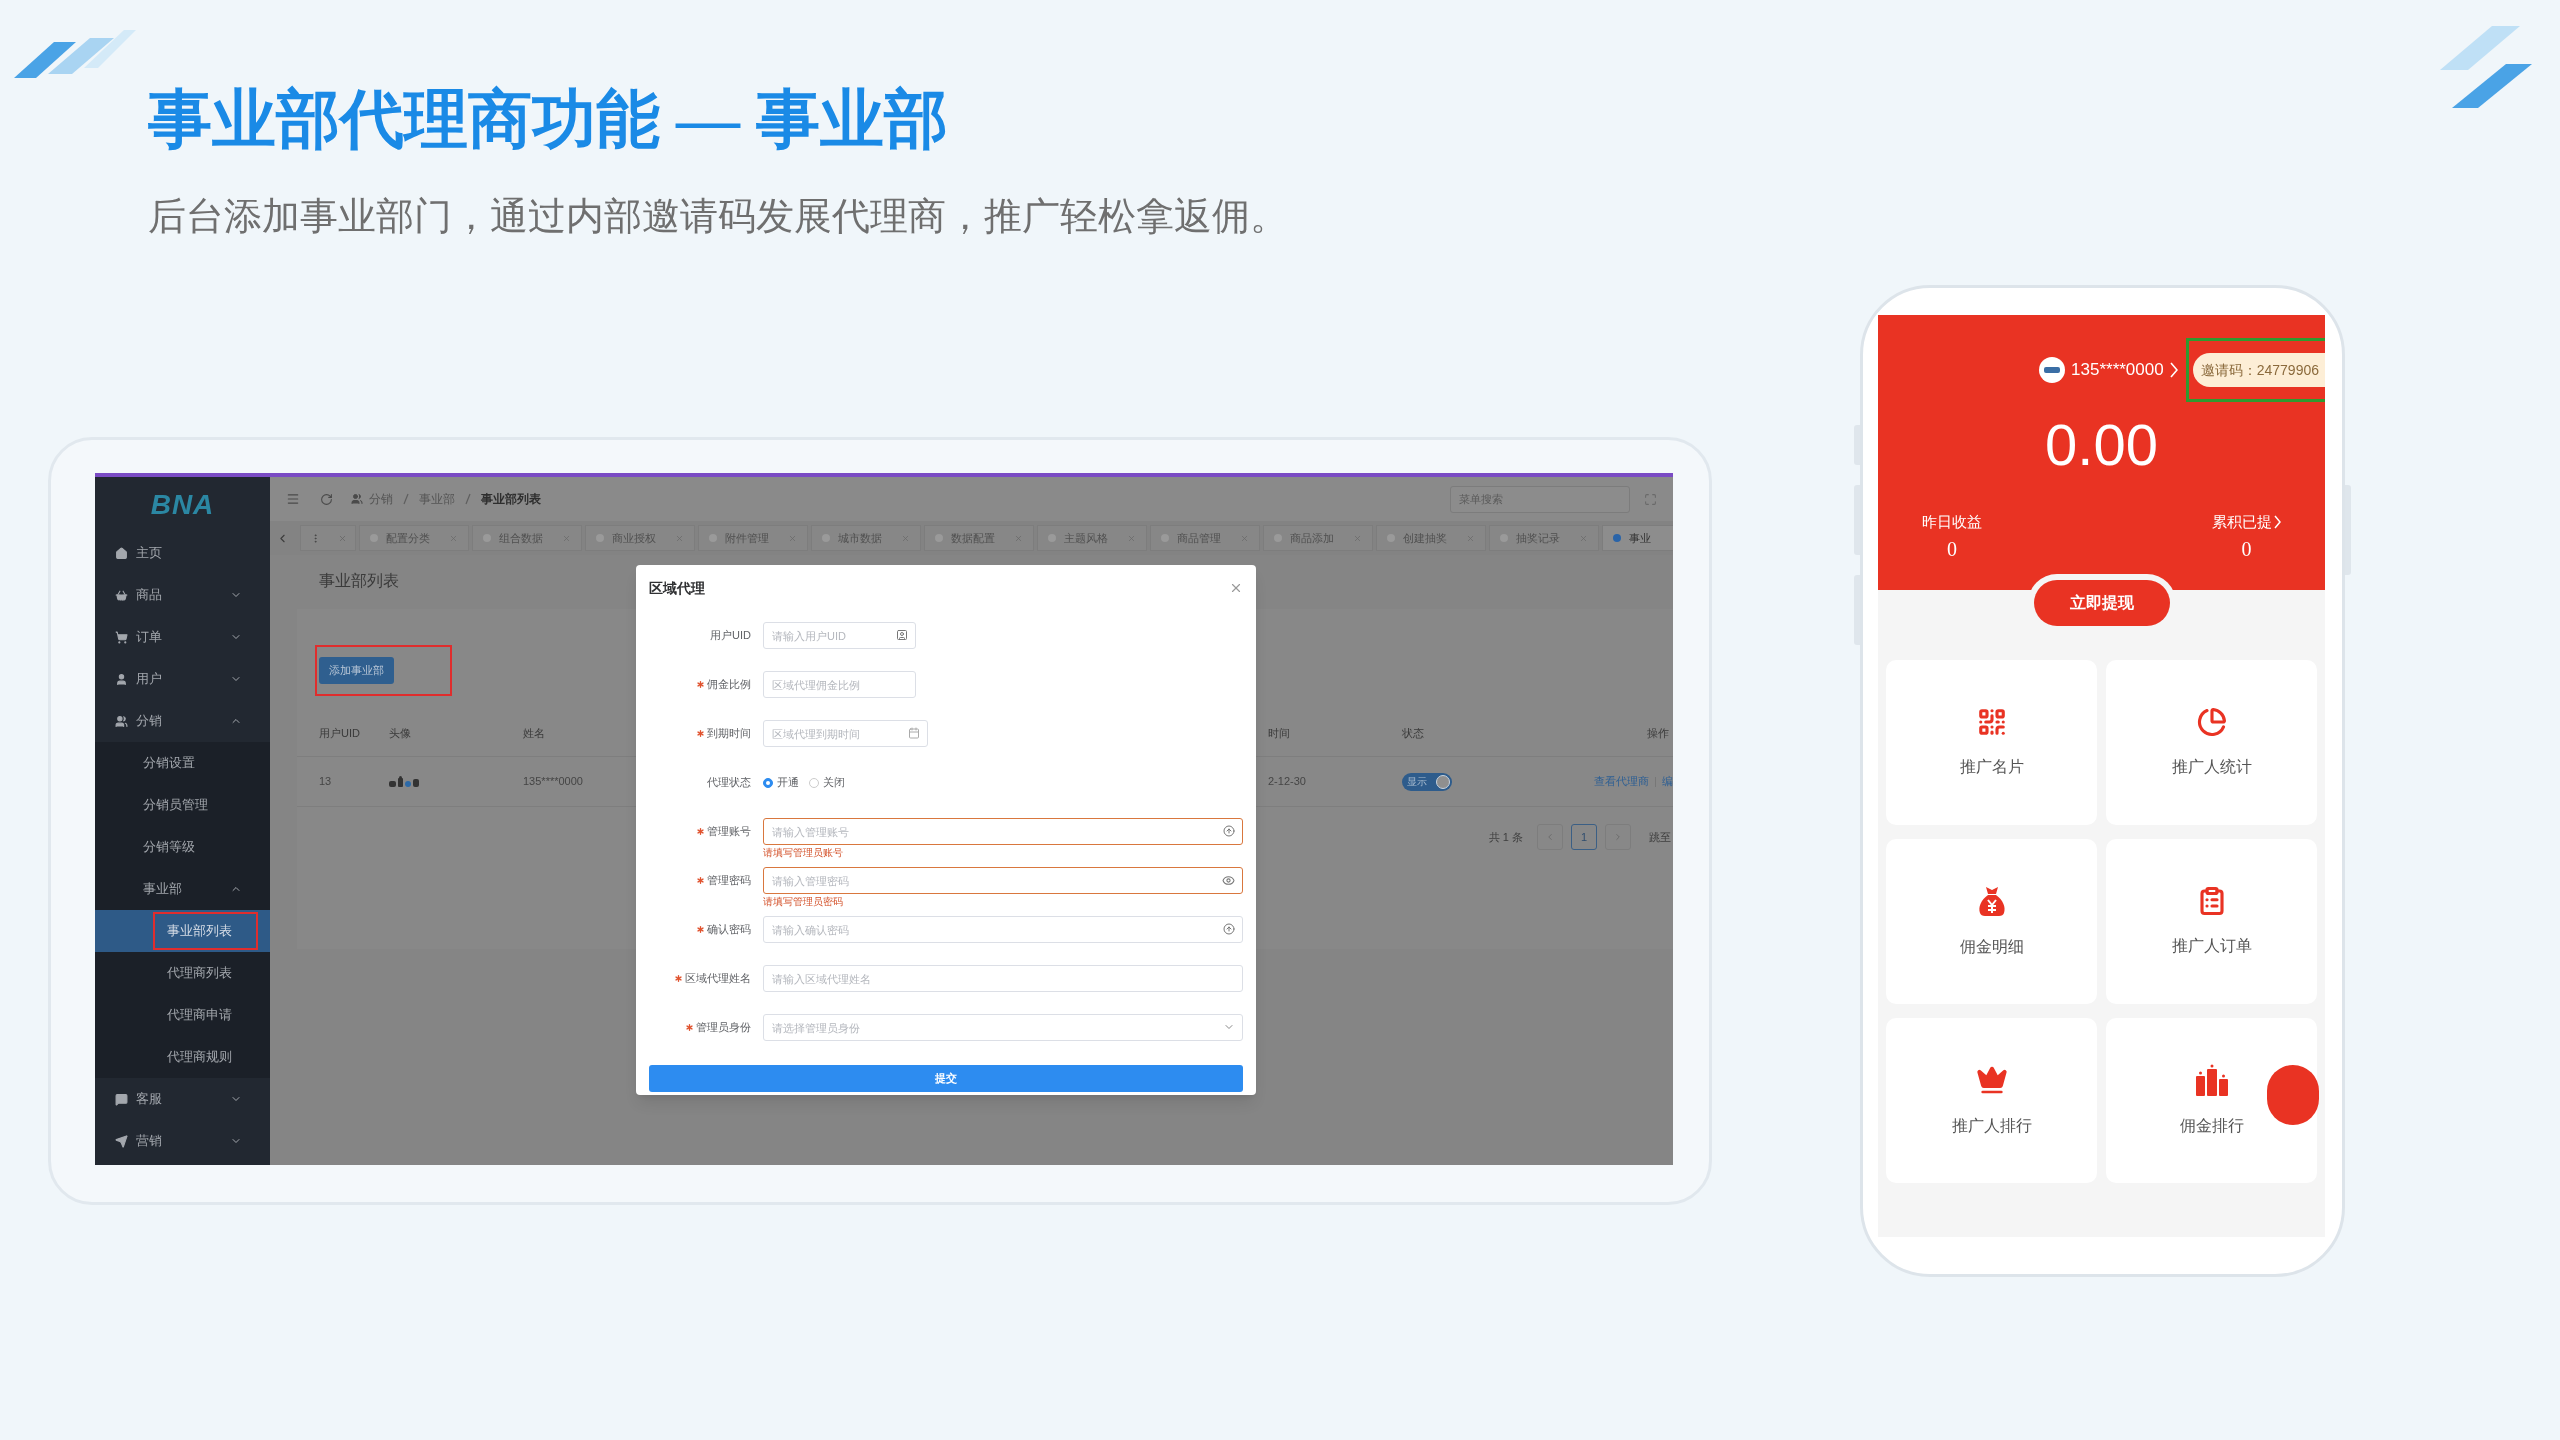 The width and height of the screenshot is (2560, 1440). Describe the element at coordinates (1991, 900) in the screenshot. I see `money-bag-icon` at that location.